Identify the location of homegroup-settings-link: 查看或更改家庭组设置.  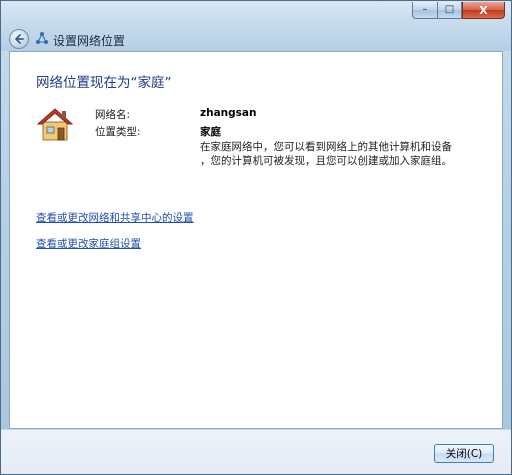
(88, 243).